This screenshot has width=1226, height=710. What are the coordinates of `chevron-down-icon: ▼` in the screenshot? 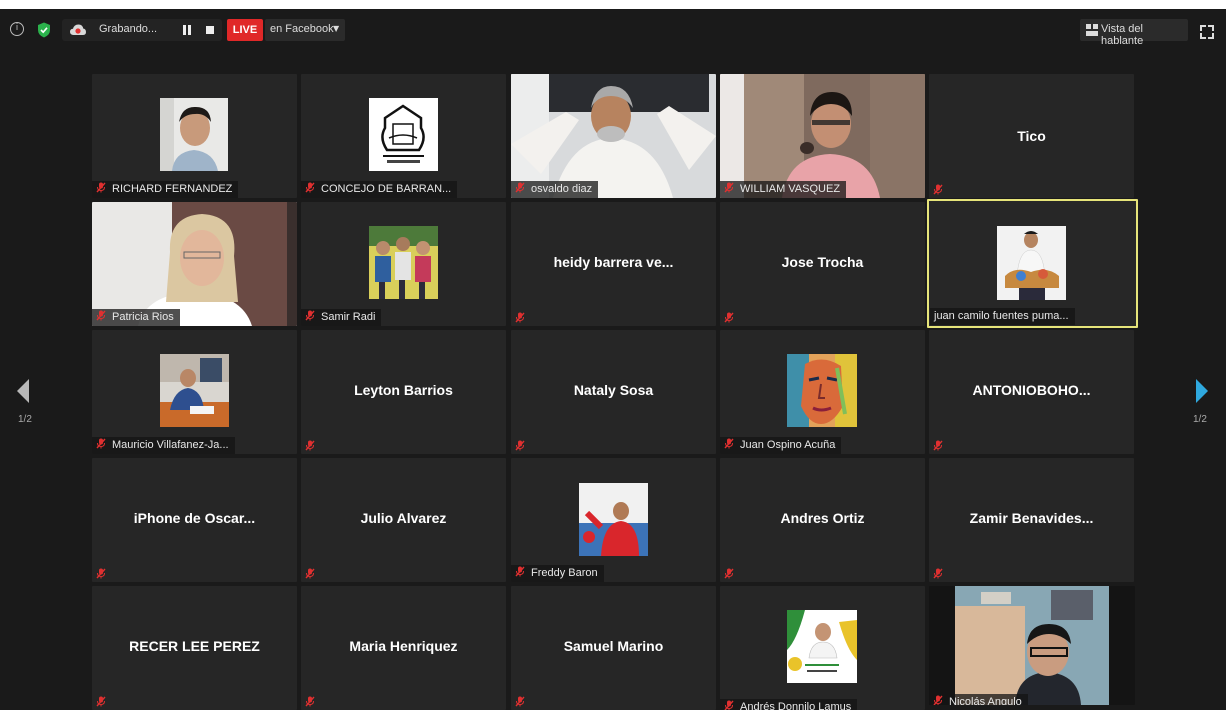 It's located at (336, 28).